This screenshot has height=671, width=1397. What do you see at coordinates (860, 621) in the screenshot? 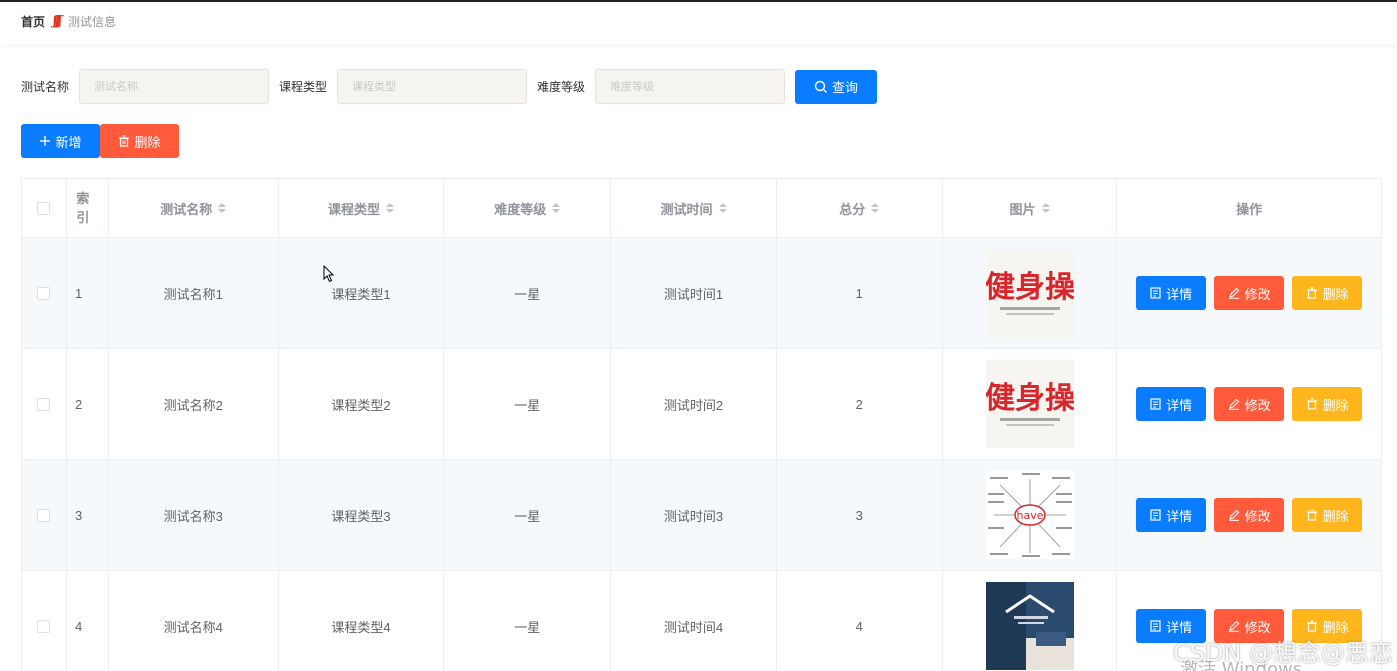
I see `row-score: 4` at bounding box center [860, 621].